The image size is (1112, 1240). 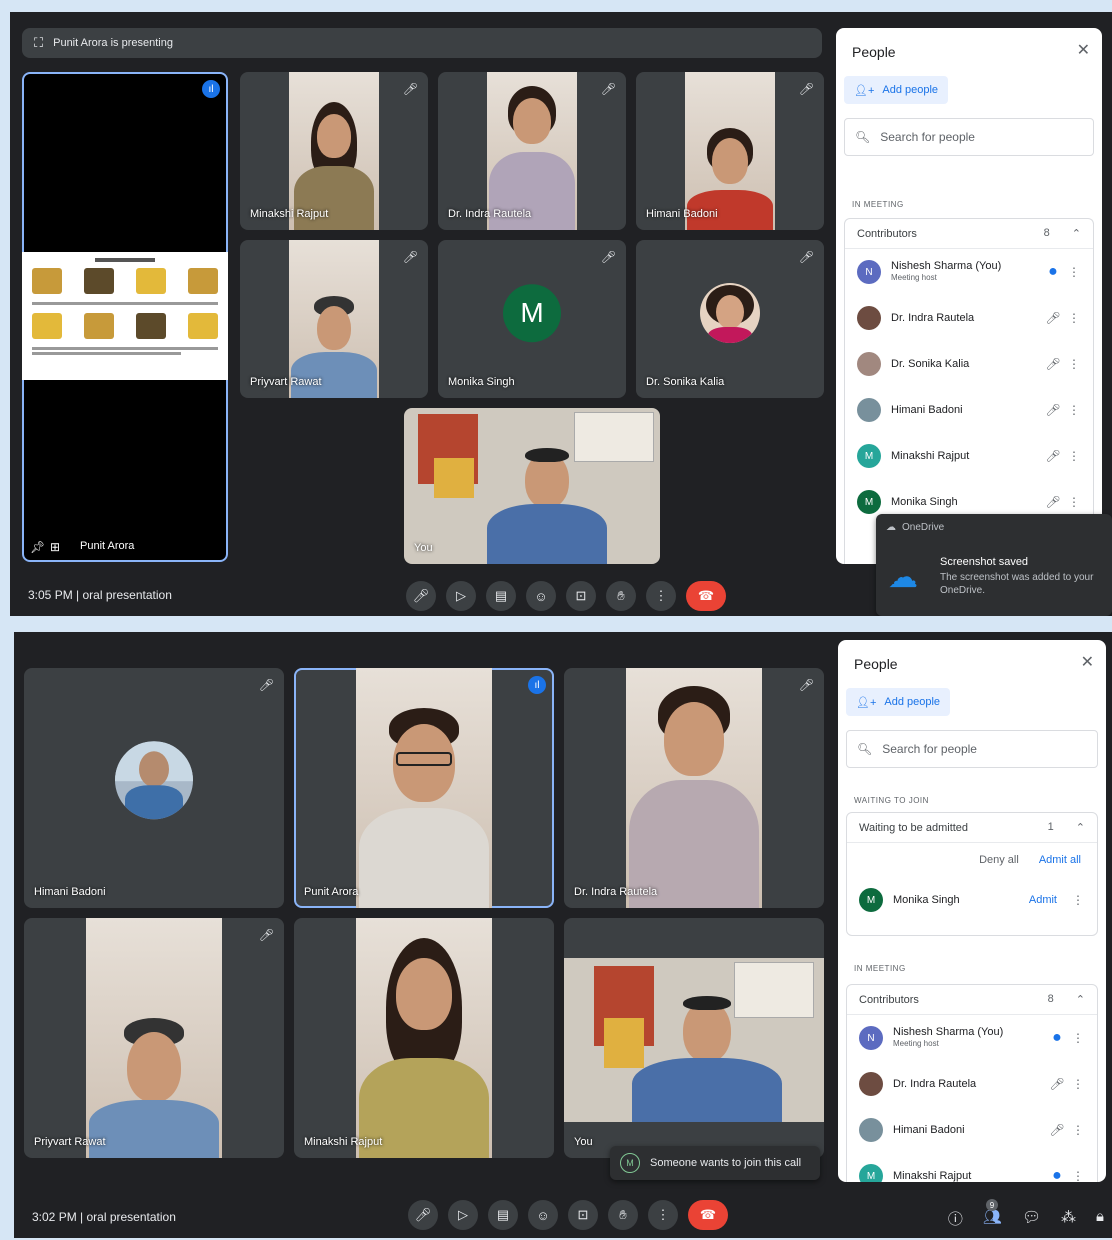 I want to click on avatar, so click(x=871, y=1130).